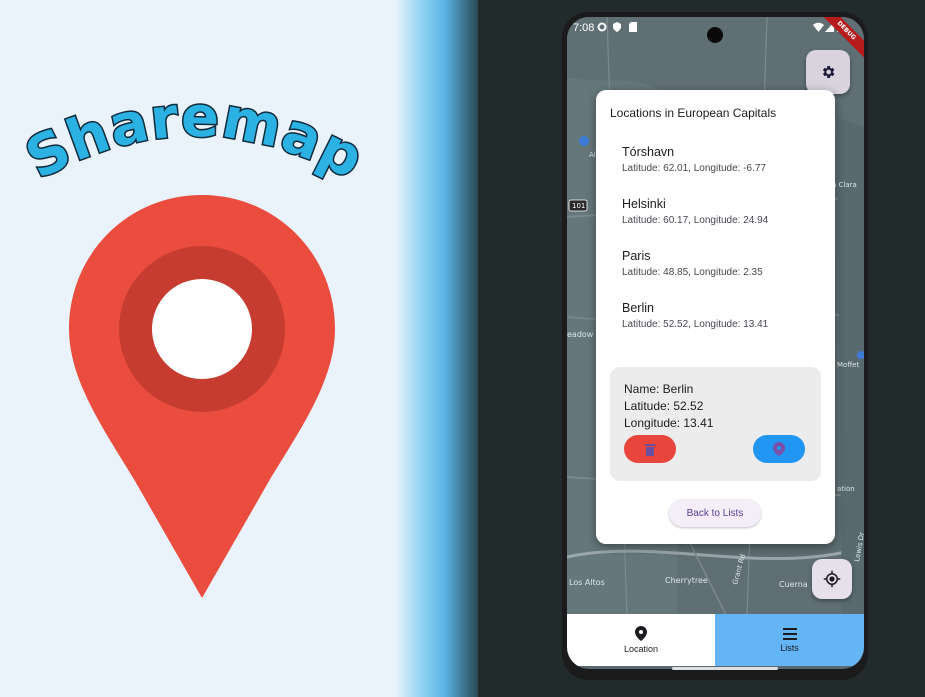  Describe the element at coordinates (440, 348) in the screenshot. I see `divider-glow` at that location.